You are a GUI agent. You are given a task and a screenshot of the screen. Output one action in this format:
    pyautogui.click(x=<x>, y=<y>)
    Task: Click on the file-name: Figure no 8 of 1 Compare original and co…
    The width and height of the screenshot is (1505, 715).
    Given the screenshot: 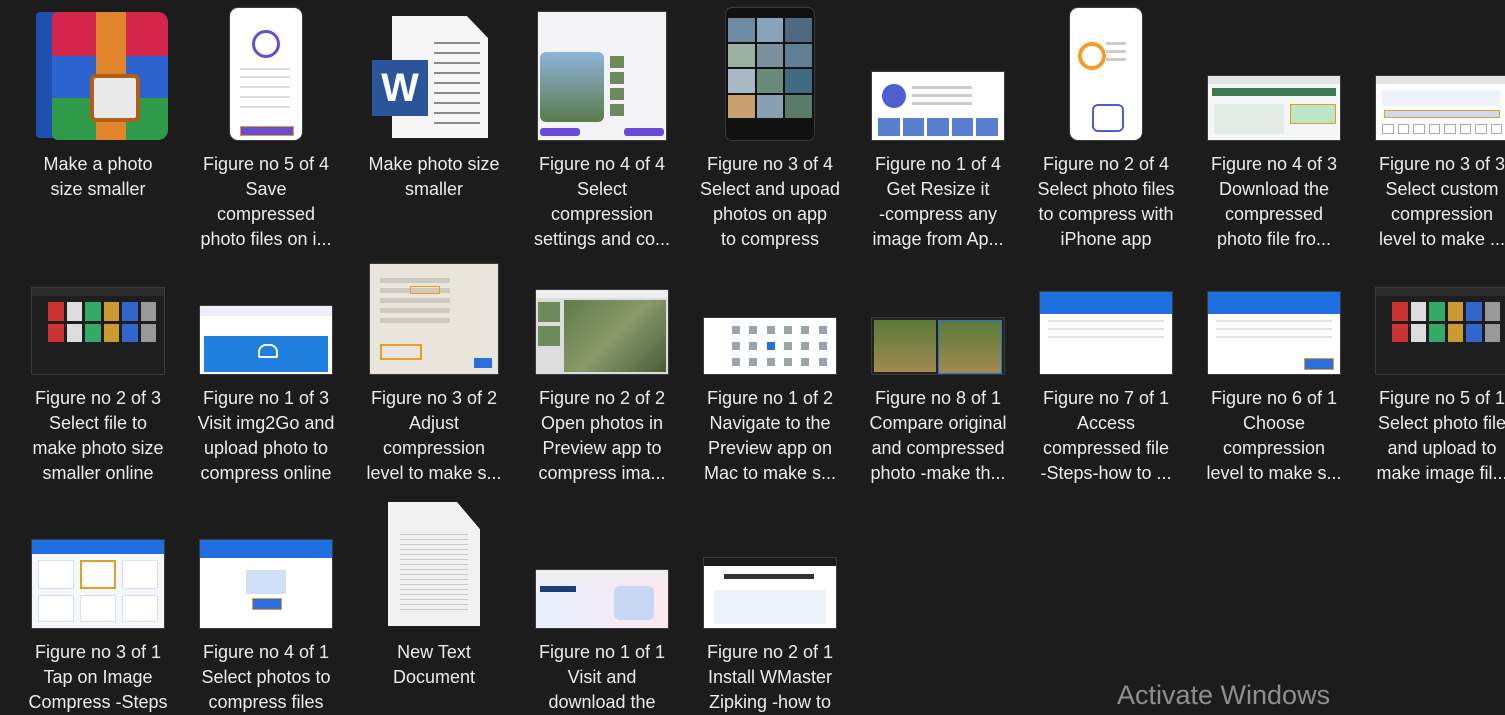 What is the action you would take?
    pyautogui.click(x=938, y=435)
    